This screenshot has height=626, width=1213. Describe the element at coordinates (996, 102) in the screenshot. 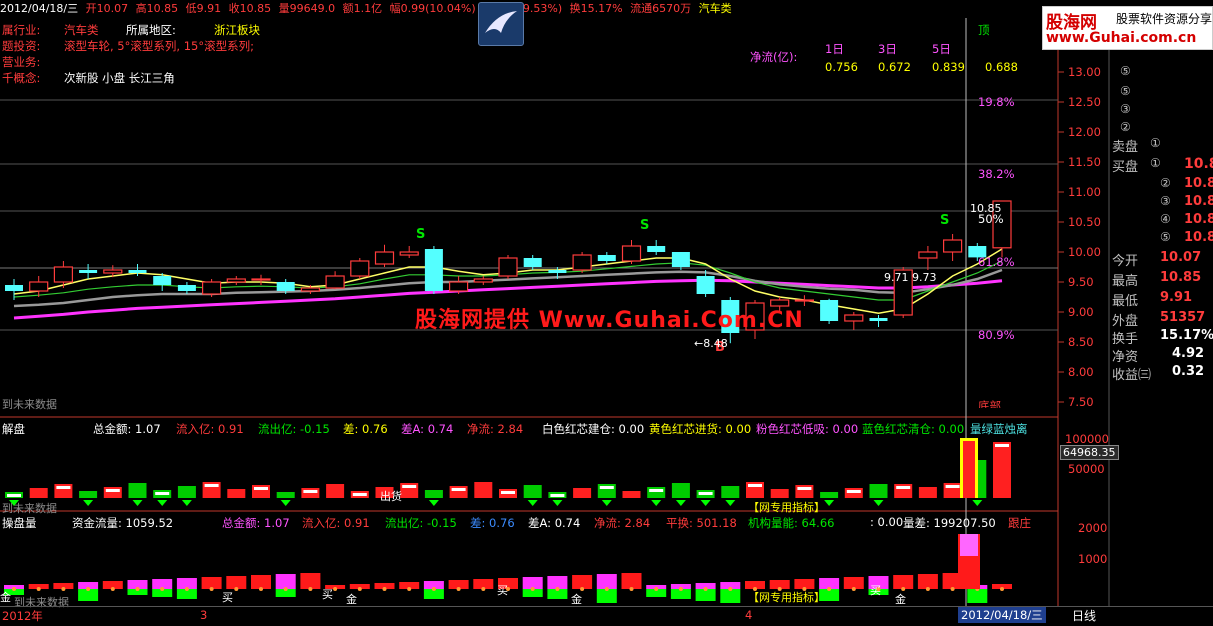

I see `fib-19-8: 19.8%` at that location.